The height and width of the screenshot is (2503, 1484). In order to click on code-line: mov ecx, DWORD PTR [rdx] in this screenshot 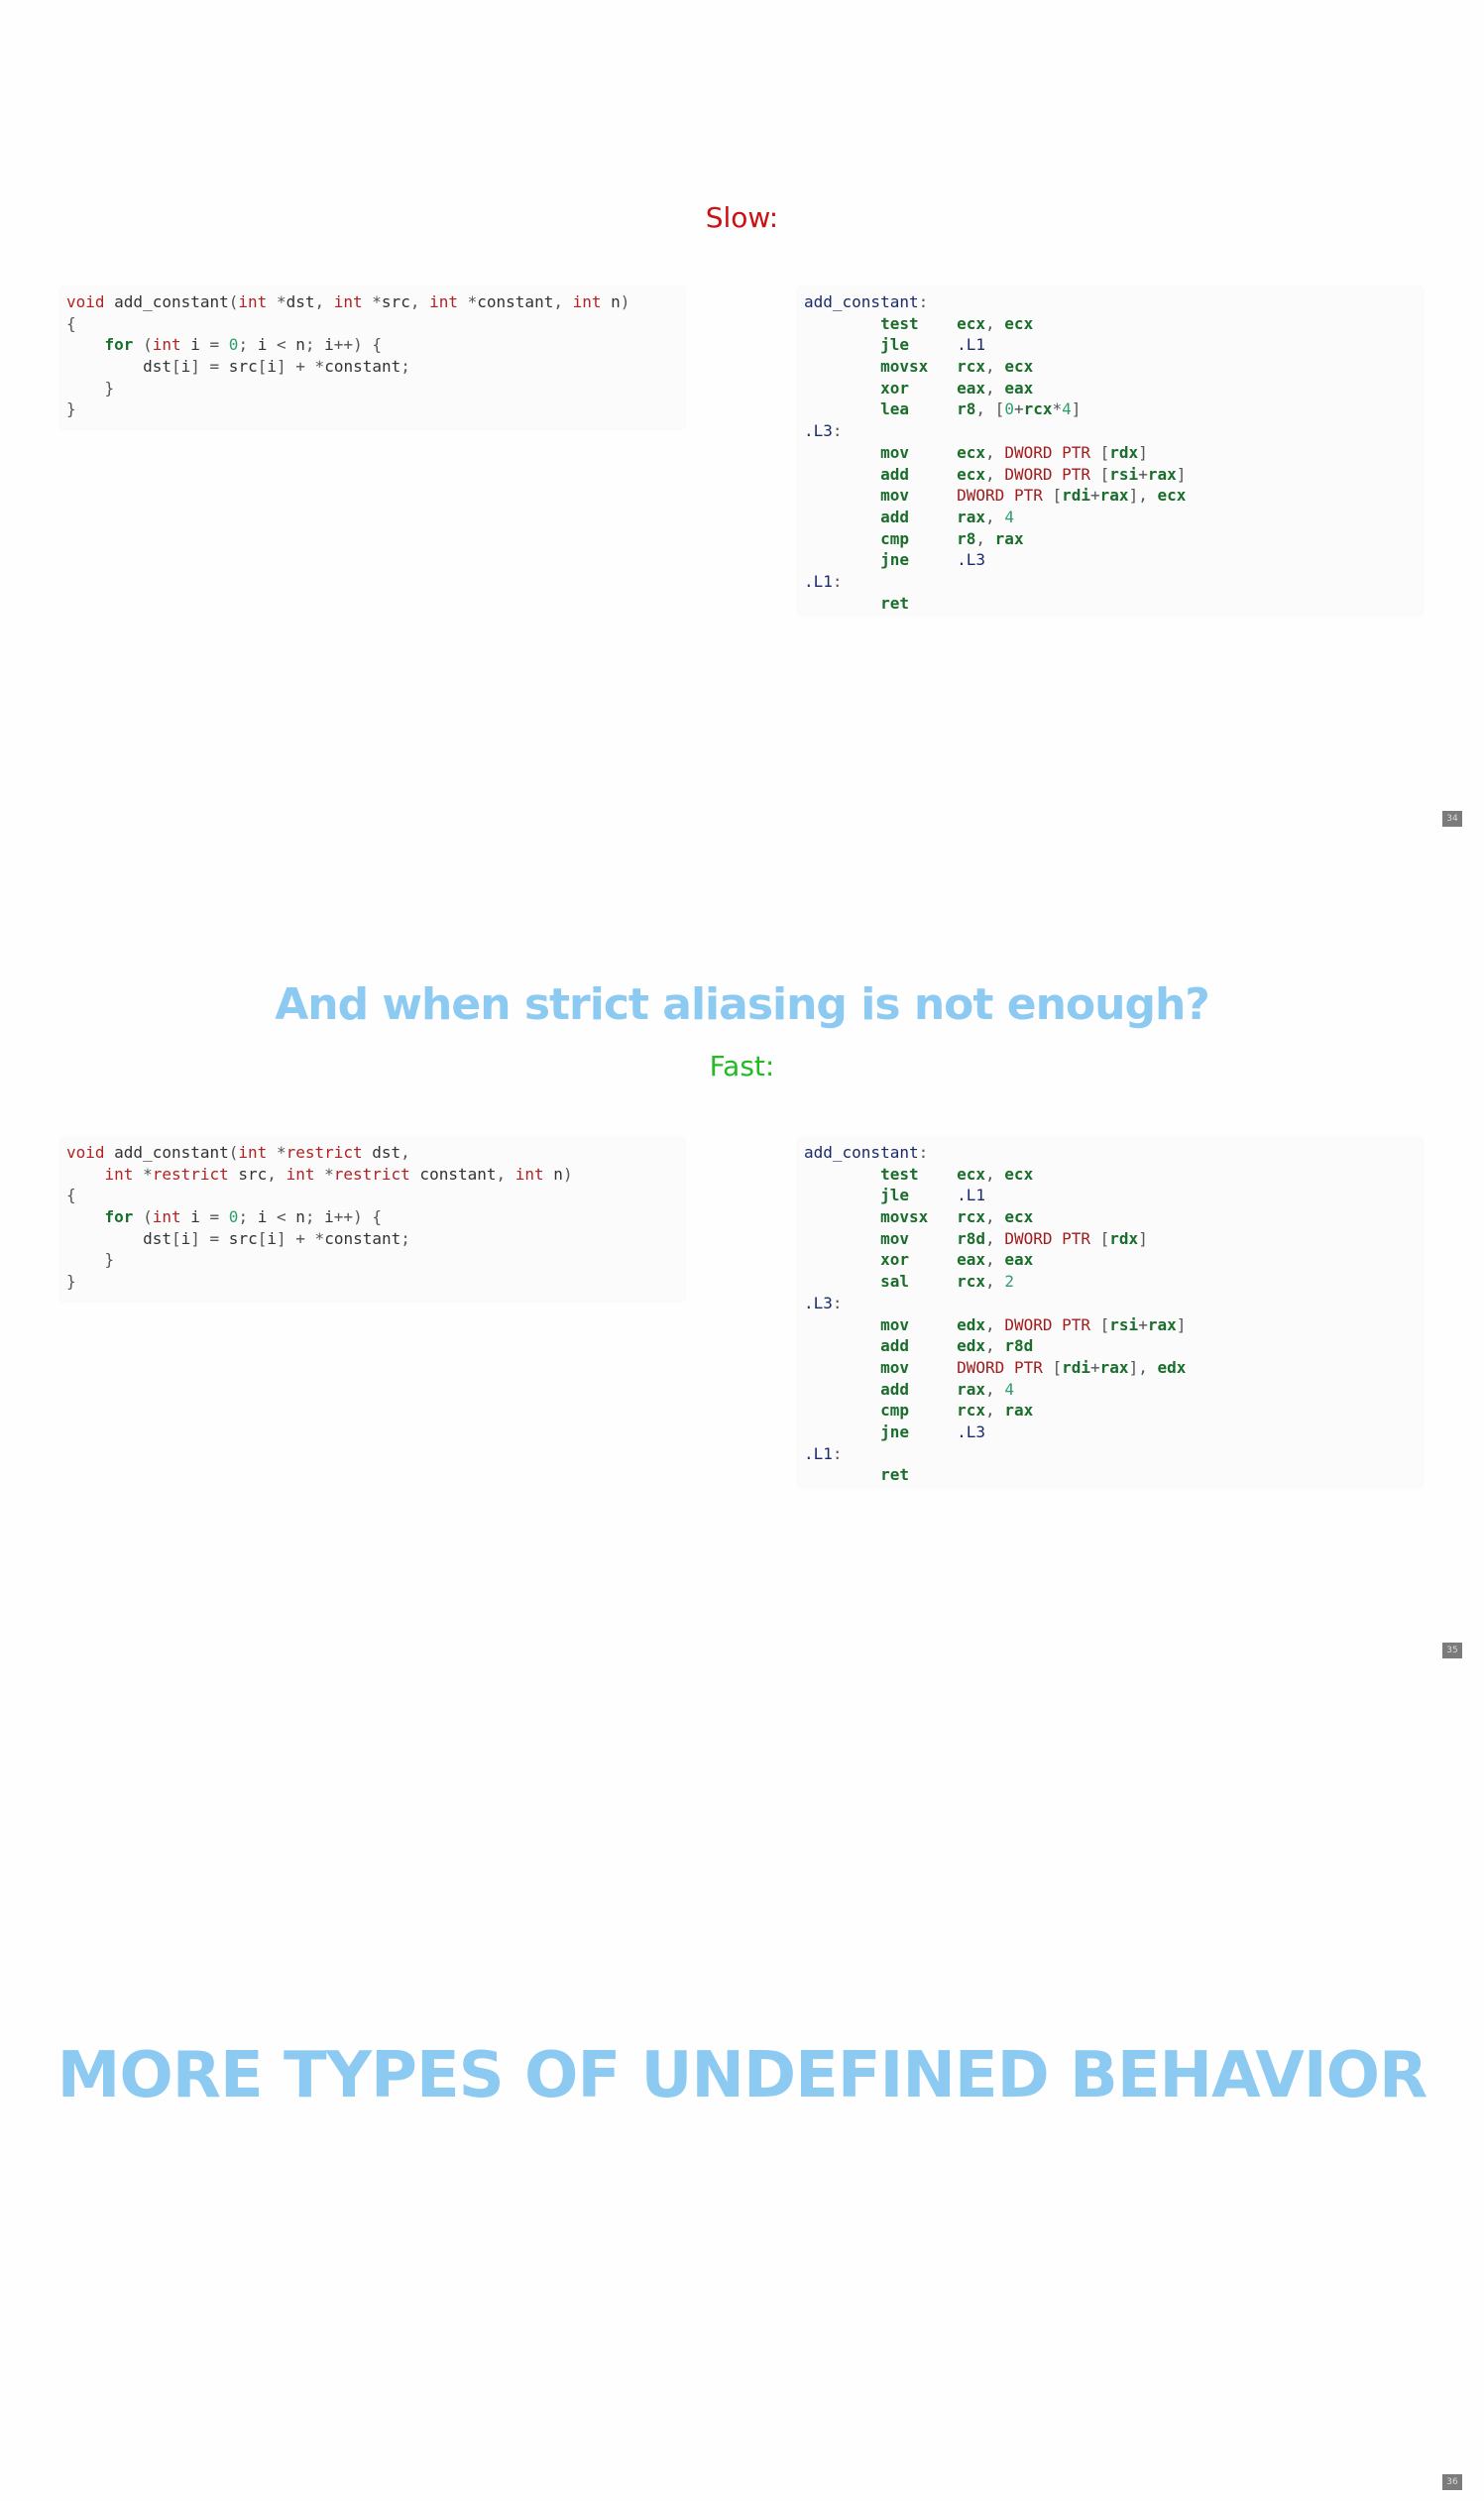, I will do `click(1014, 452)`.